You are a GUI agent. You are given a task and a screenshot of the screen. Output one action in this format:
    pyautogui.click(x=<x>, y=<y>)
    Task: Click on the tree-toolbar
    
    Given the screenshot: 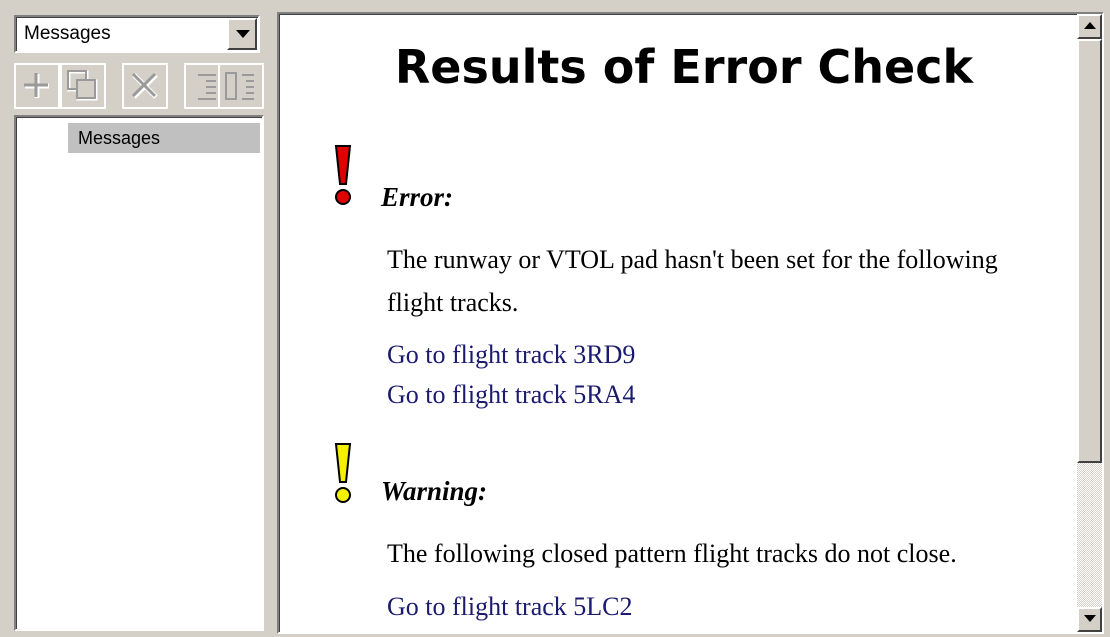 What is the action you would take?
    pyautogui.click(x=139, y=88)
    